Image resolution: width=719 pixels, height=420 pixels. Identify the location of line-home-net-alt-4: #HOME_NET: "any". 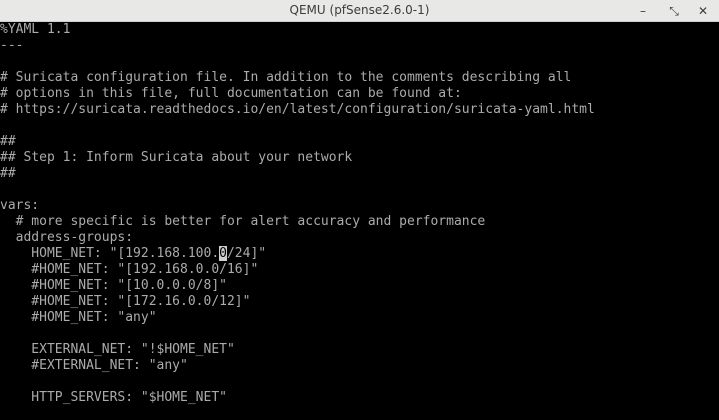
(78, 317).